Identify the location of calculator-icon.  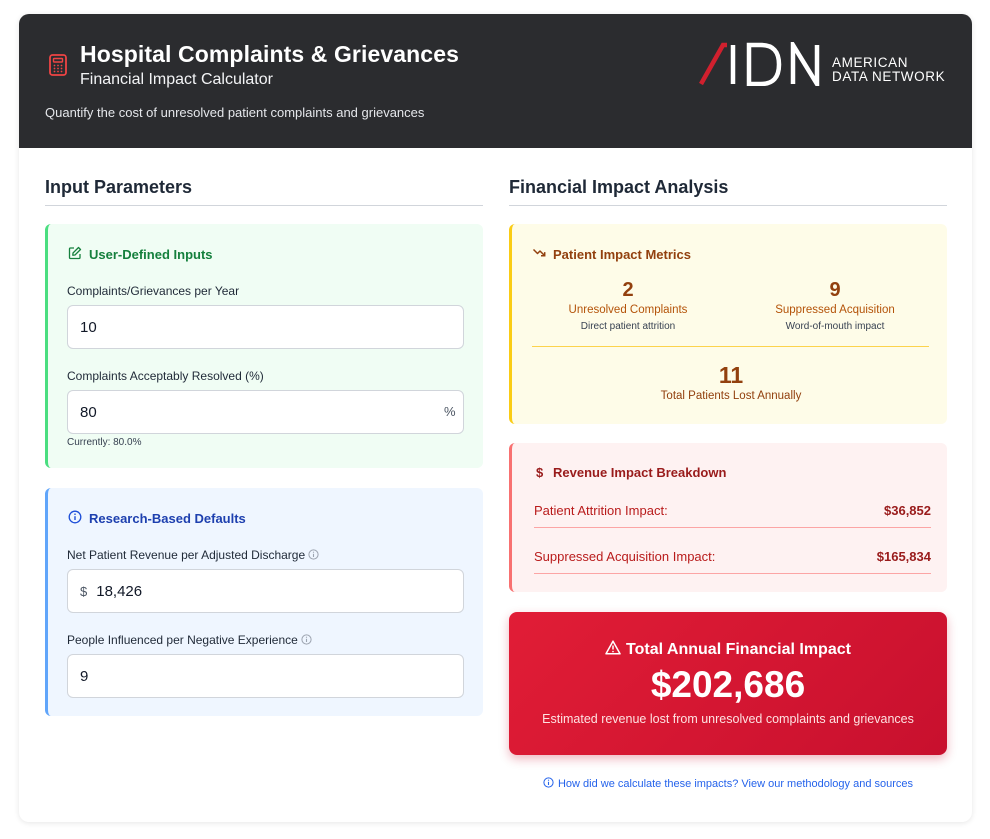
(58, 65).